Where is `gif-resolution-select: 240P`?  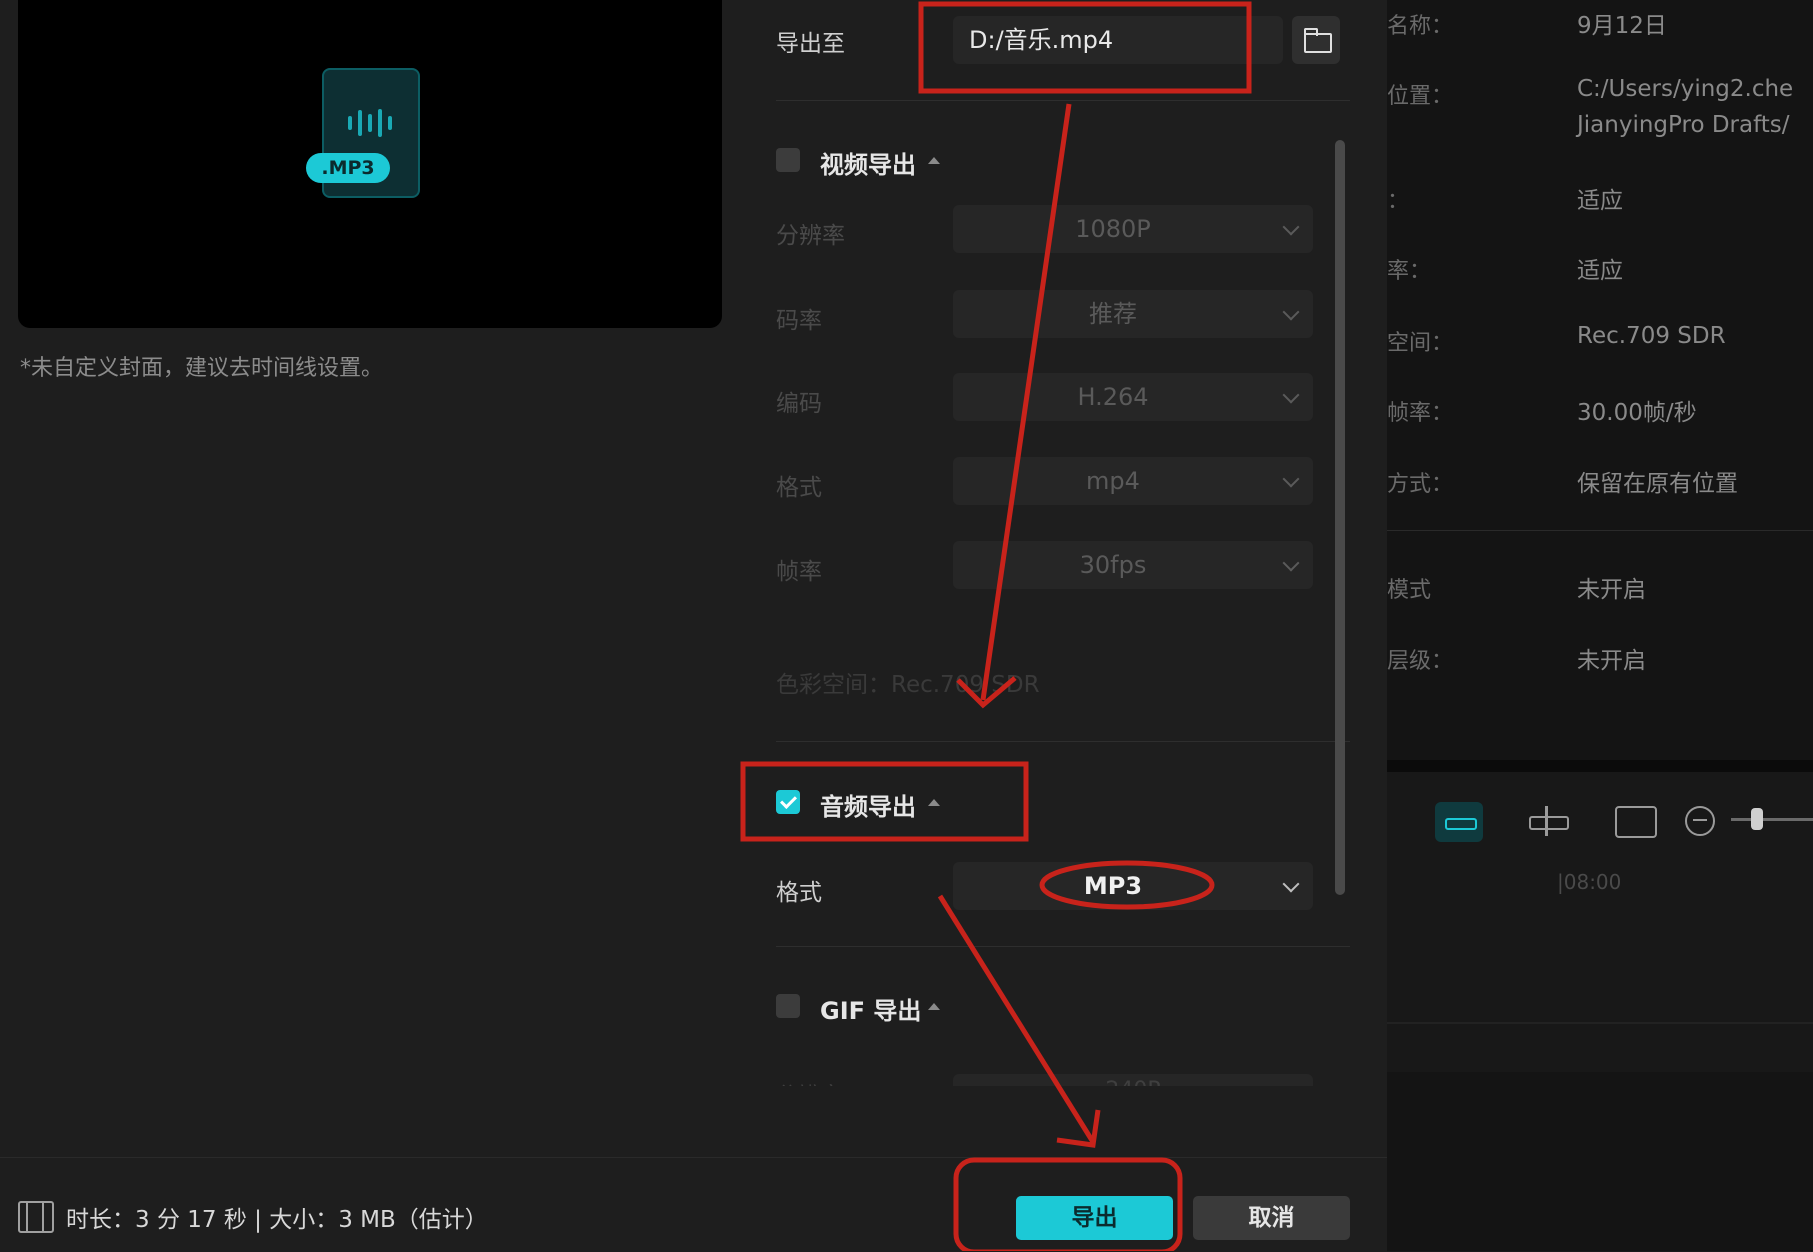 gif-resolution-select: 240P is located at coordinates (1133, 1080).